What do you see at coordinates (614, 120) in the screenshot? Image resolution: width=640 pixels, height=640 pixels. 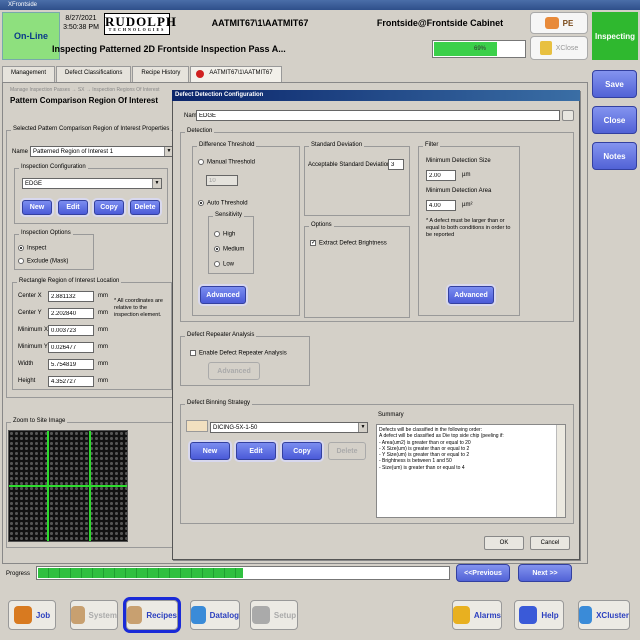 I see `close-button: Close` at bounding box center [614, 120].